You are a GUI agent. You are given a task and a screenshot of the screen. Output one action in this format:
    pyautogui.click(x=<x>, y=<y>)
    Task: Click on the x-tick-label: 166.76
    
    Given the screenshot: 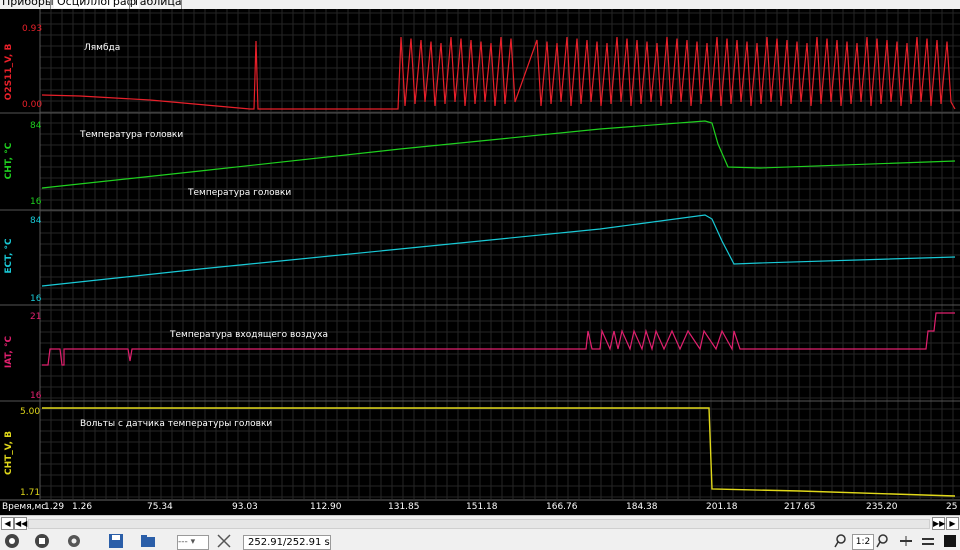 What is the action you would take?
    pyautogui.click(x=562, y=507)
    